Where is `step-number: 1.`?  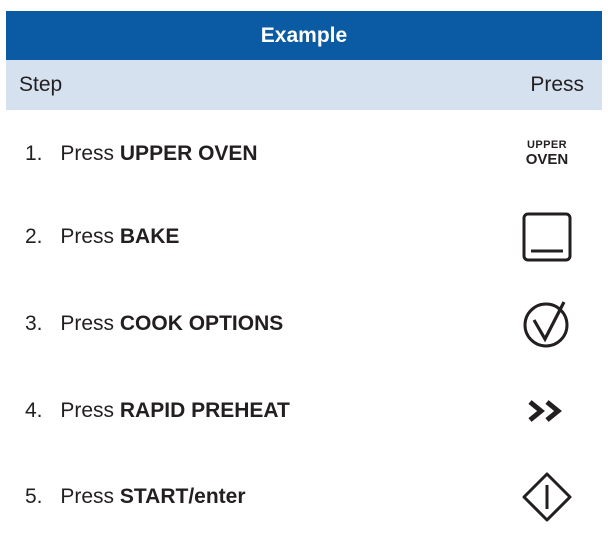
step-number: 1. is located at coordinates (34, 153).